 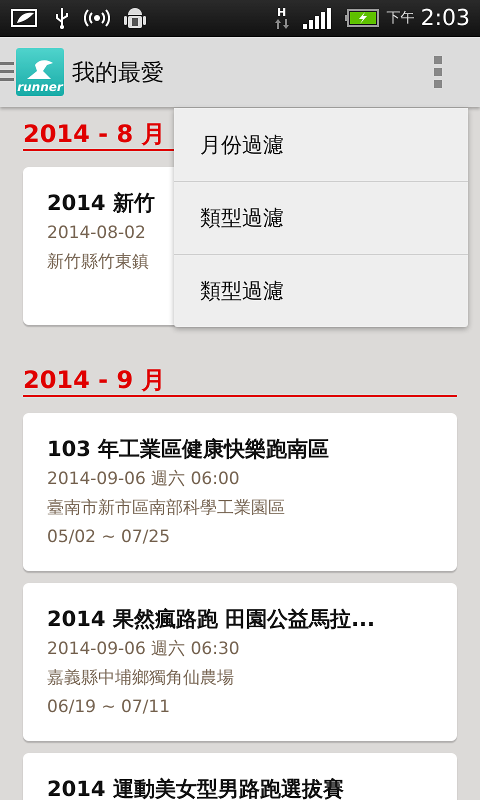 What do you see at coordinates (143, 649) in the screenshot?
I see `event-datetime: 2014-09-06 週六 06:30` at bounding box center [143, 649].